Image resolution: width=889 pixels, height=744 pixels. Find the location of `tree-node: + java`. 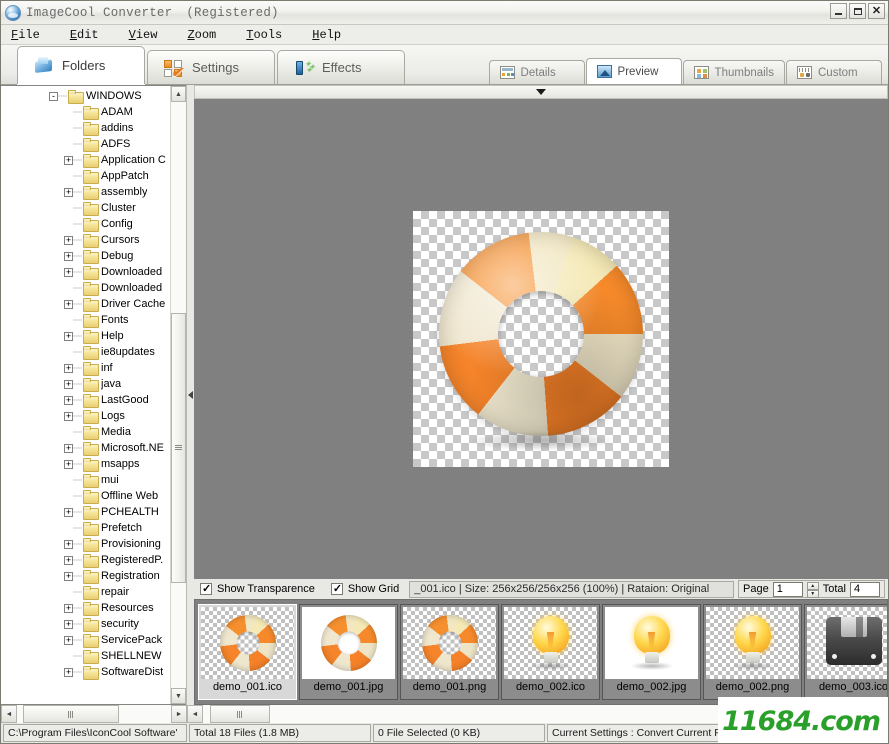

tree-node: + java is located at coordinates (85, 384).